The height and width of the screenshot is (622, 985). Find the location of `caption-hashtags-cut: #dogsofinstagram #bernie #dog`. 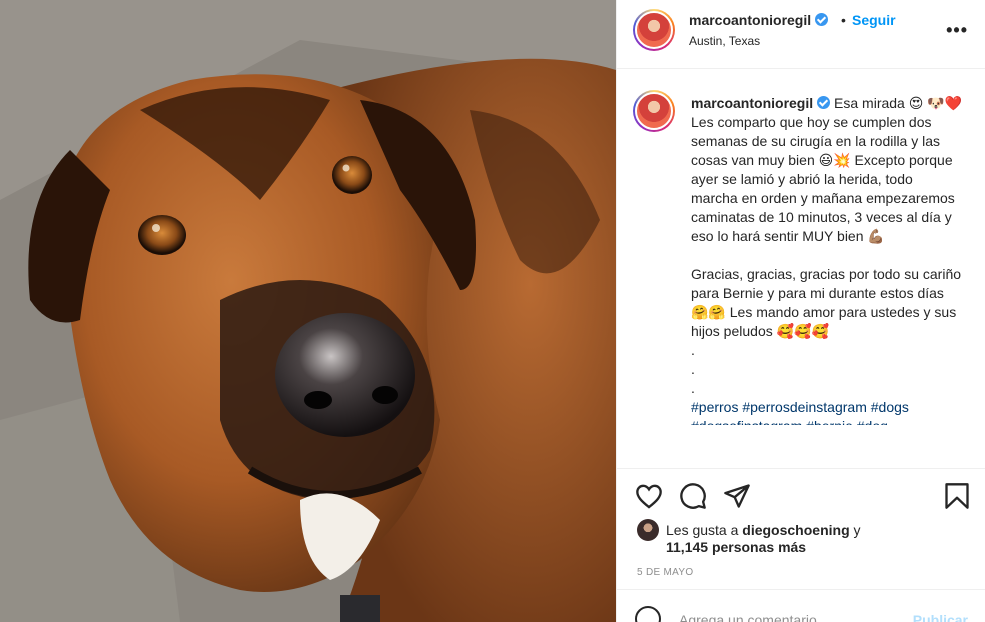

caption-hashtags-cut: #dogsofinstagram #bernie #dog is located at coordinates (827, 421).